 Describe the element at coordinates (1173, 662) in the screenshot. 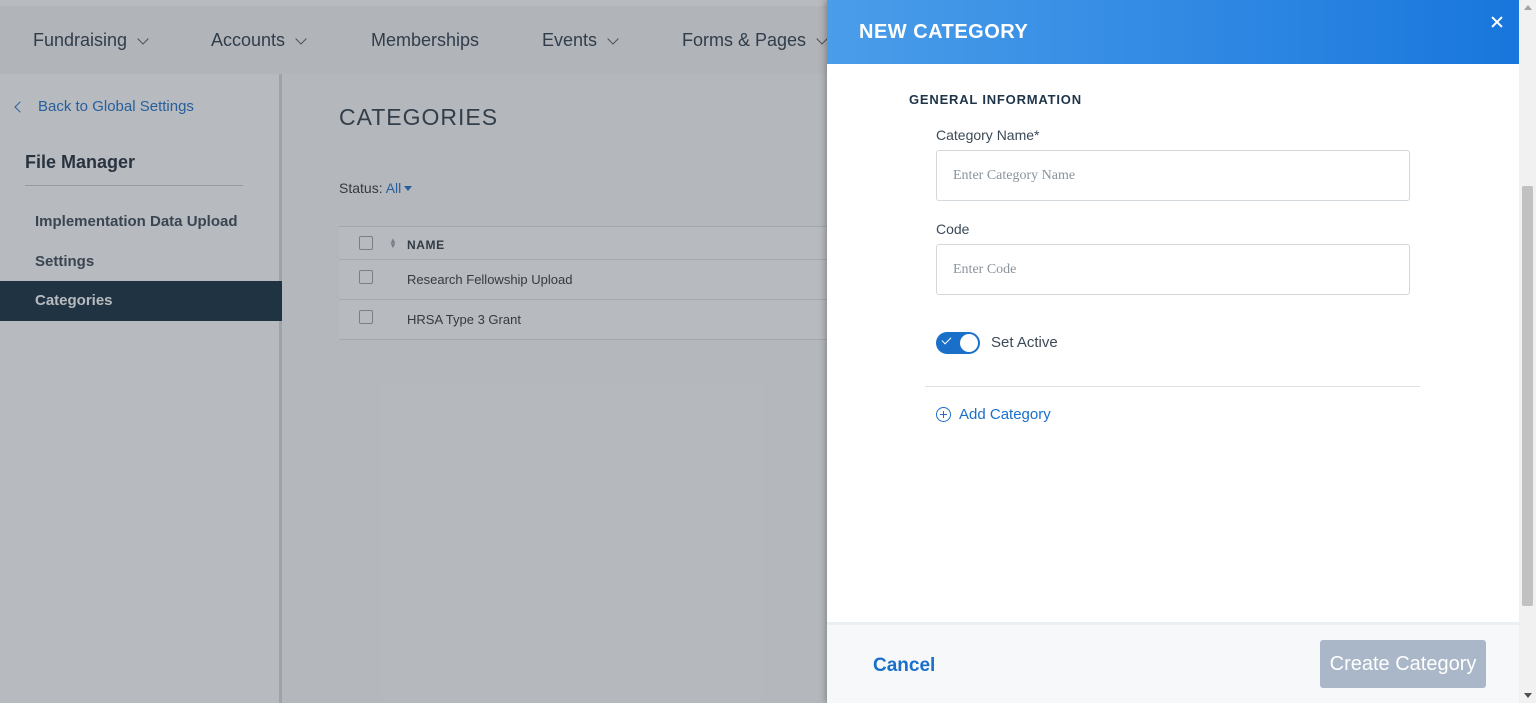

I see `panel-footer: Cancel Create Category` at that location.